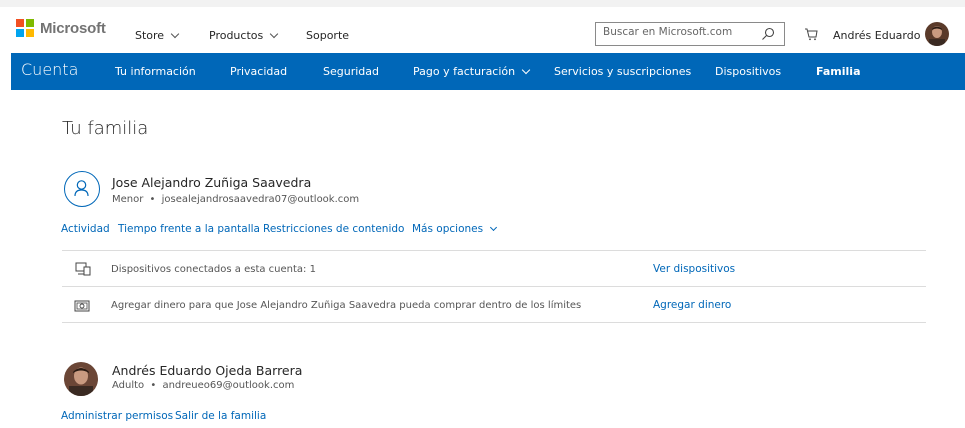  I want to click on nav-soporte: Soporte, so click(327, 35).